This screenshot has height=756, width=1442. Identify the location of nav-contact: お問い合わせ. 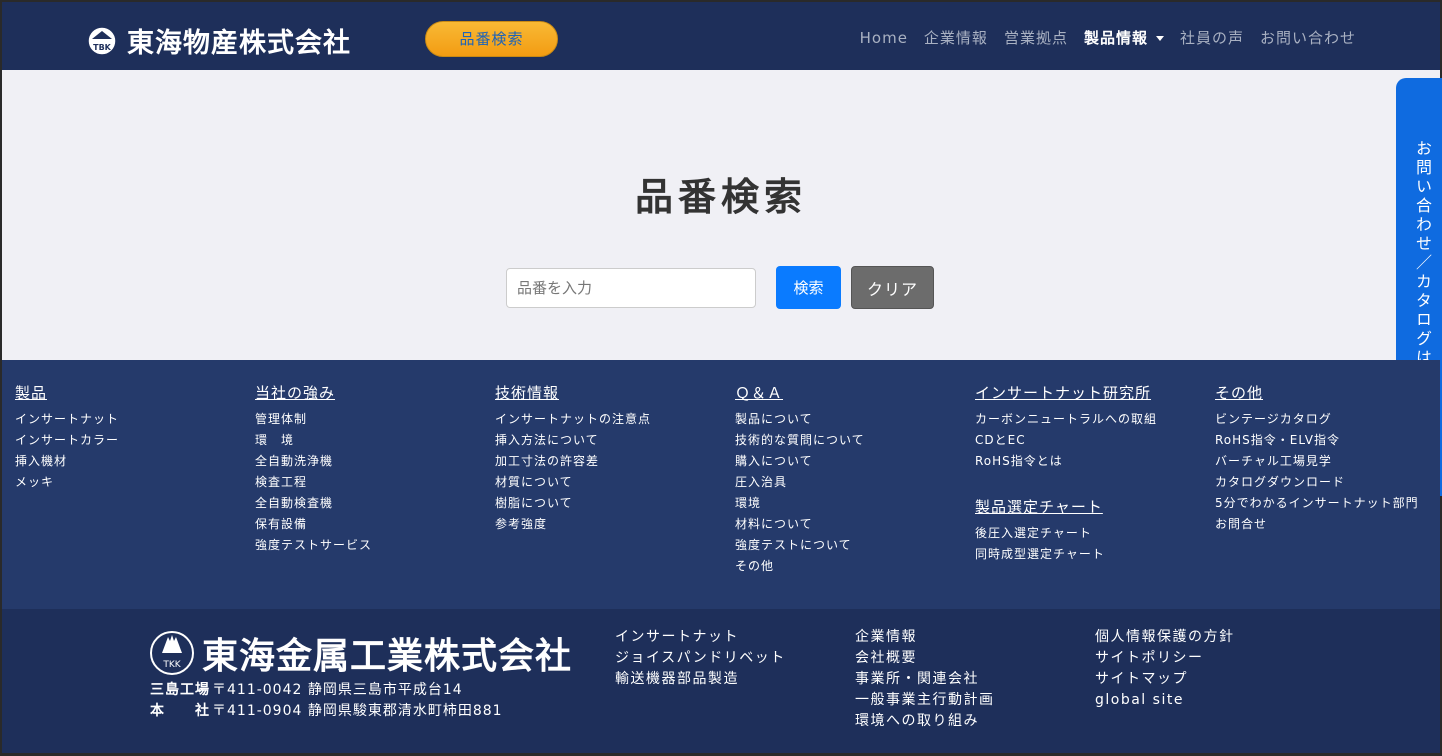
(1308, 37).